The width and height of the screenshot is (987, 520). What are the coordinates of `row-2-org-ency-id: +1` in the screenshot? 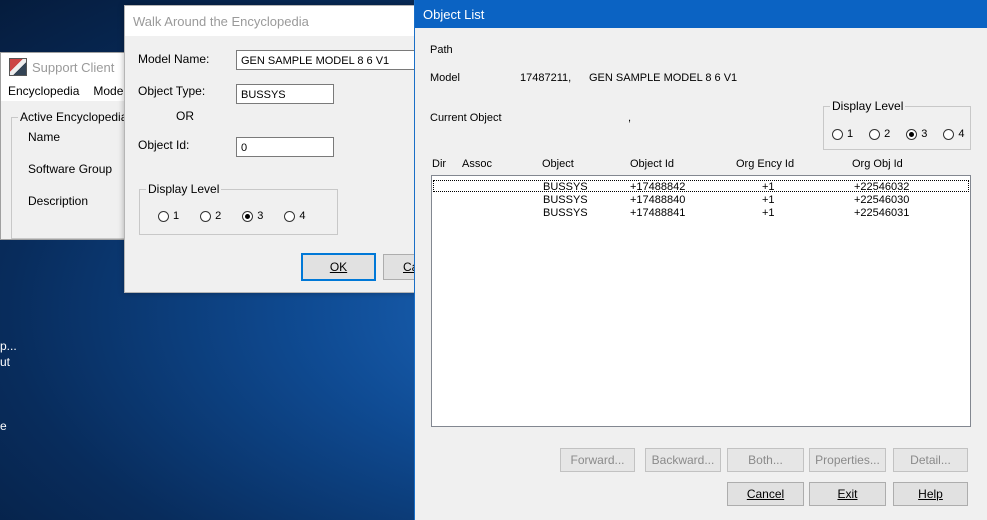 It's located at (768, 200).